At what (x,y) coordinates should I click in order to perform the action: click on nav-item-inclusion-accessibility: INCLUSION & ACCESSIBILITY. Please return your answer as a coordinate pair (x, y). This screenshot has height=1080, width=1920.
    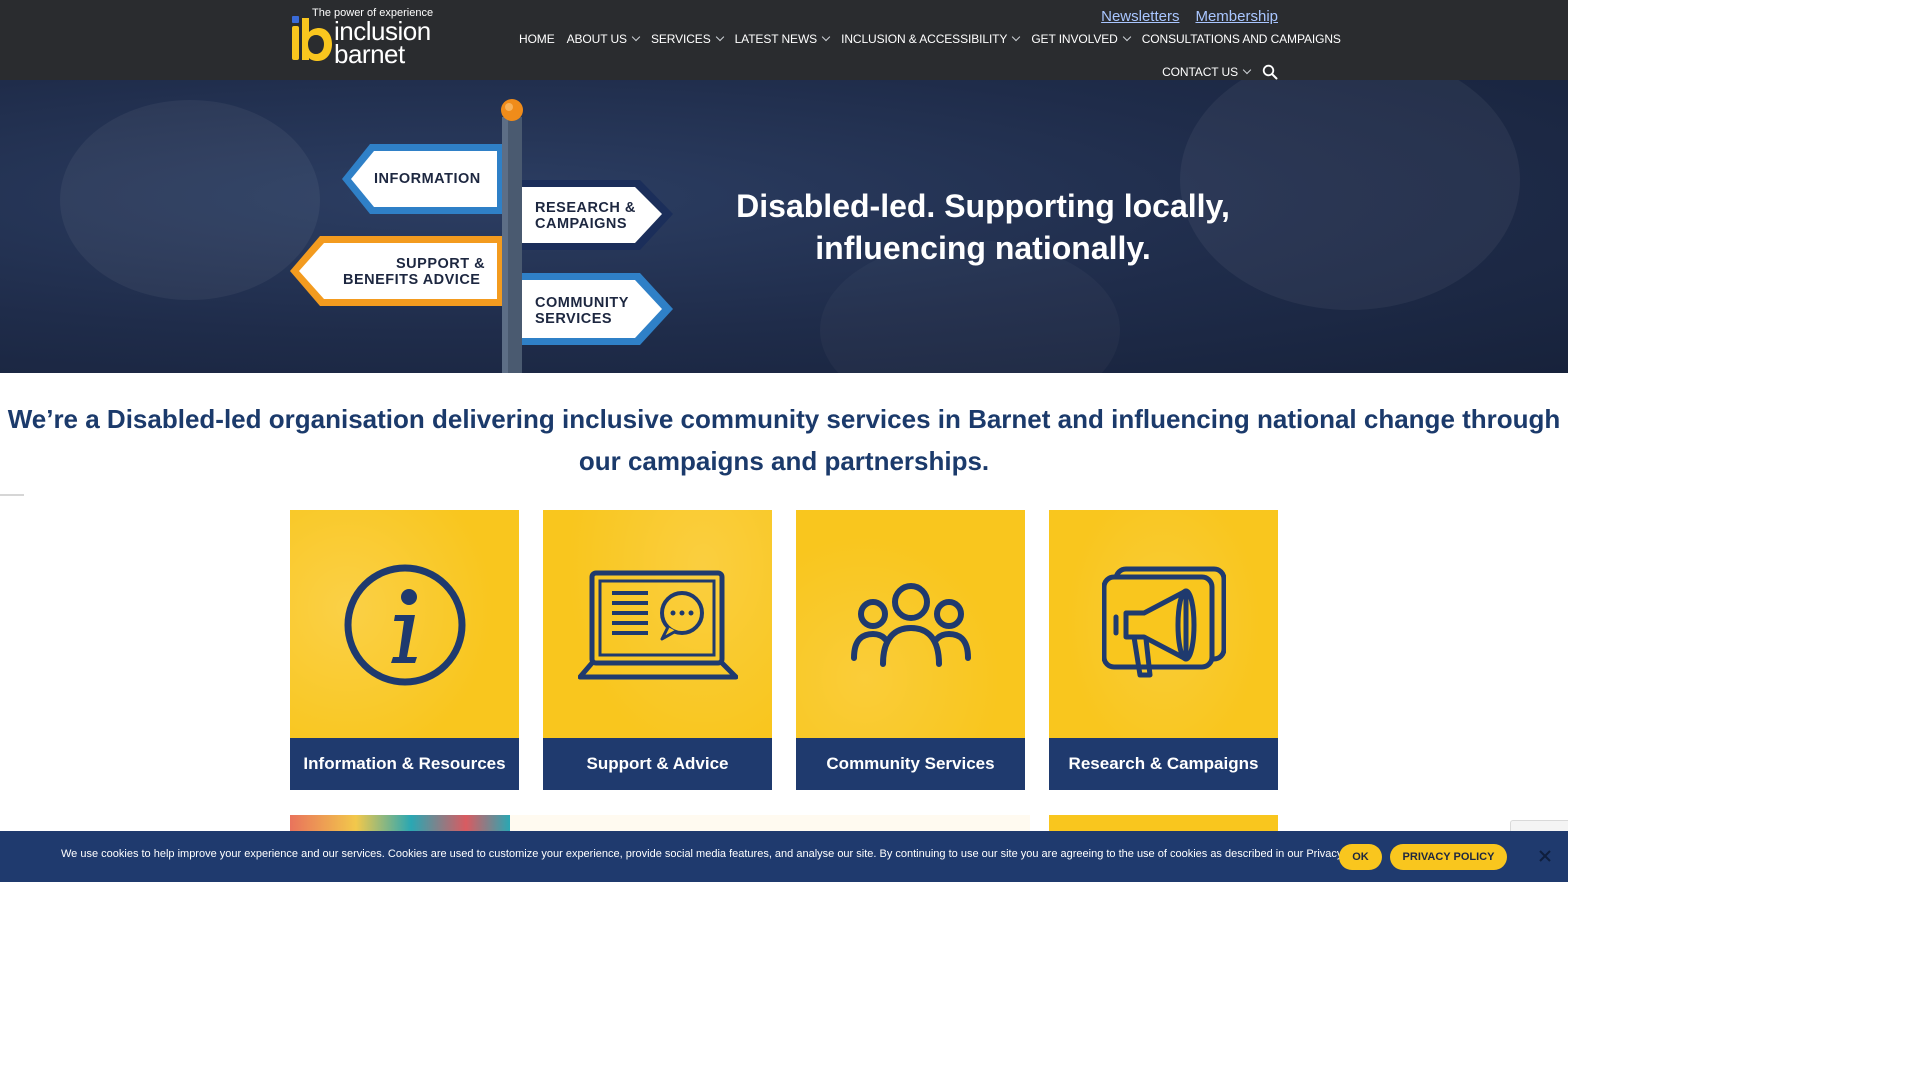
    Looking at the image, I should click on (931, 39).